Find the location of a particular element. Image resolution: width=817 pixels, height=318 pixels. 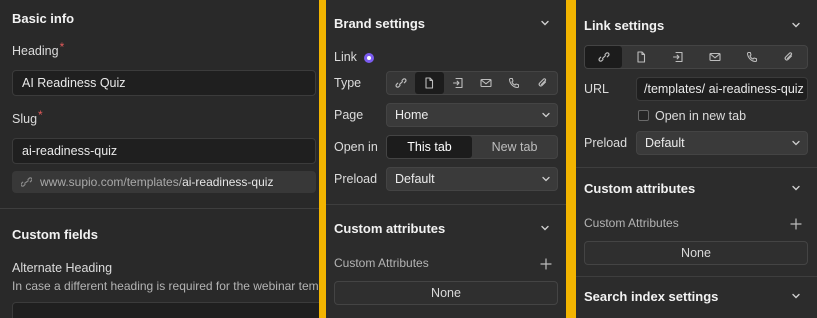

slug-input: ai-readiness-quiz is located at coordinates (164, 151).